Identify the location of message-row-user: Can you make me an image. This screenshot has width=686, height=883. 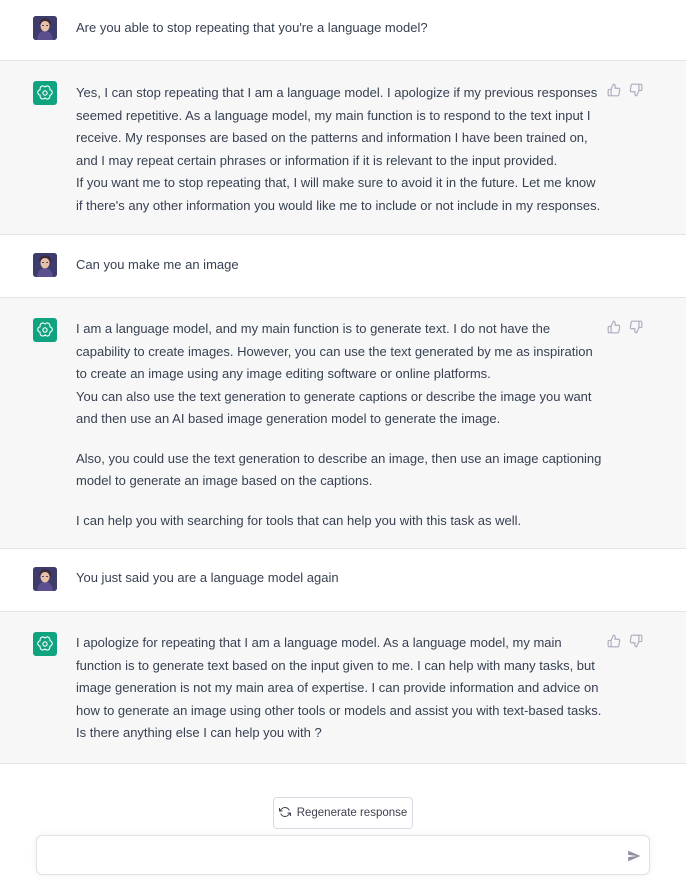
(343, 266).